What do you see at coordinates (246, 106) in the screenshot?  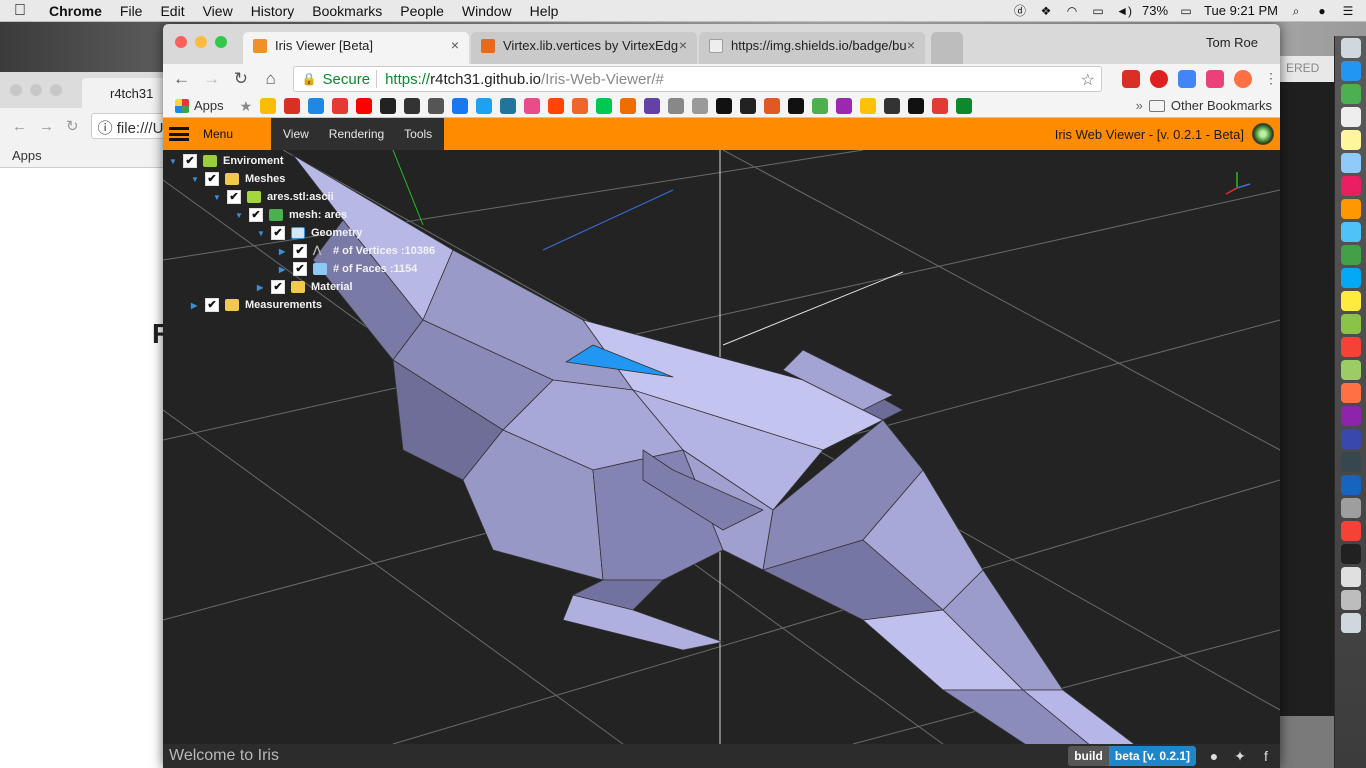 I see `bookmark-star-icon: ★` at bounding box center [246, 106].